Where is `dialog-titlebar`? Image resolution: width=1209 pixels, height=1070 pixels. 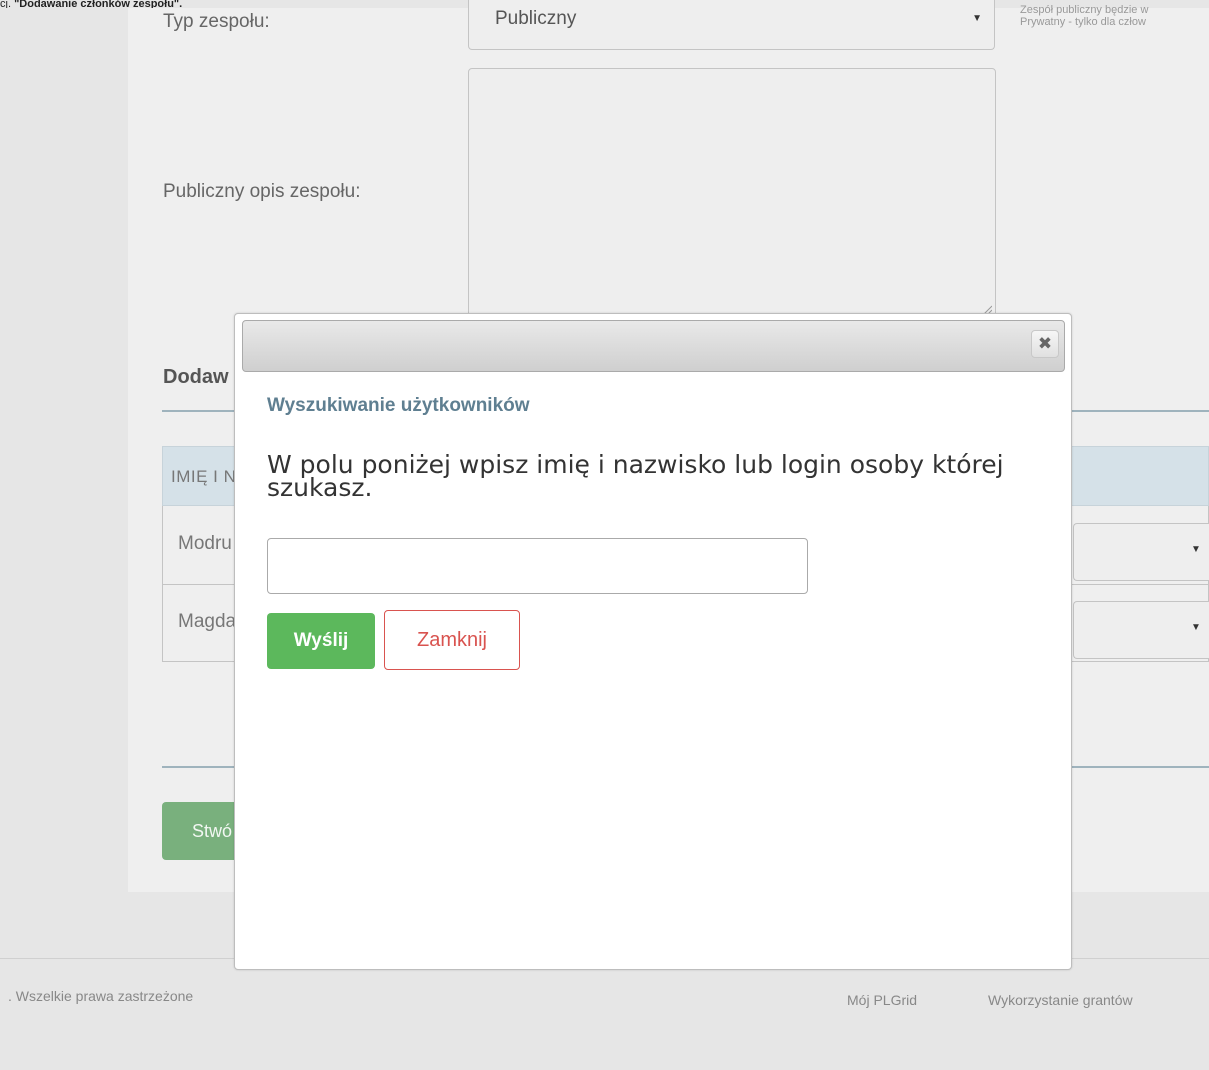 dialog-titlebar is located at coordinates (653, 346).